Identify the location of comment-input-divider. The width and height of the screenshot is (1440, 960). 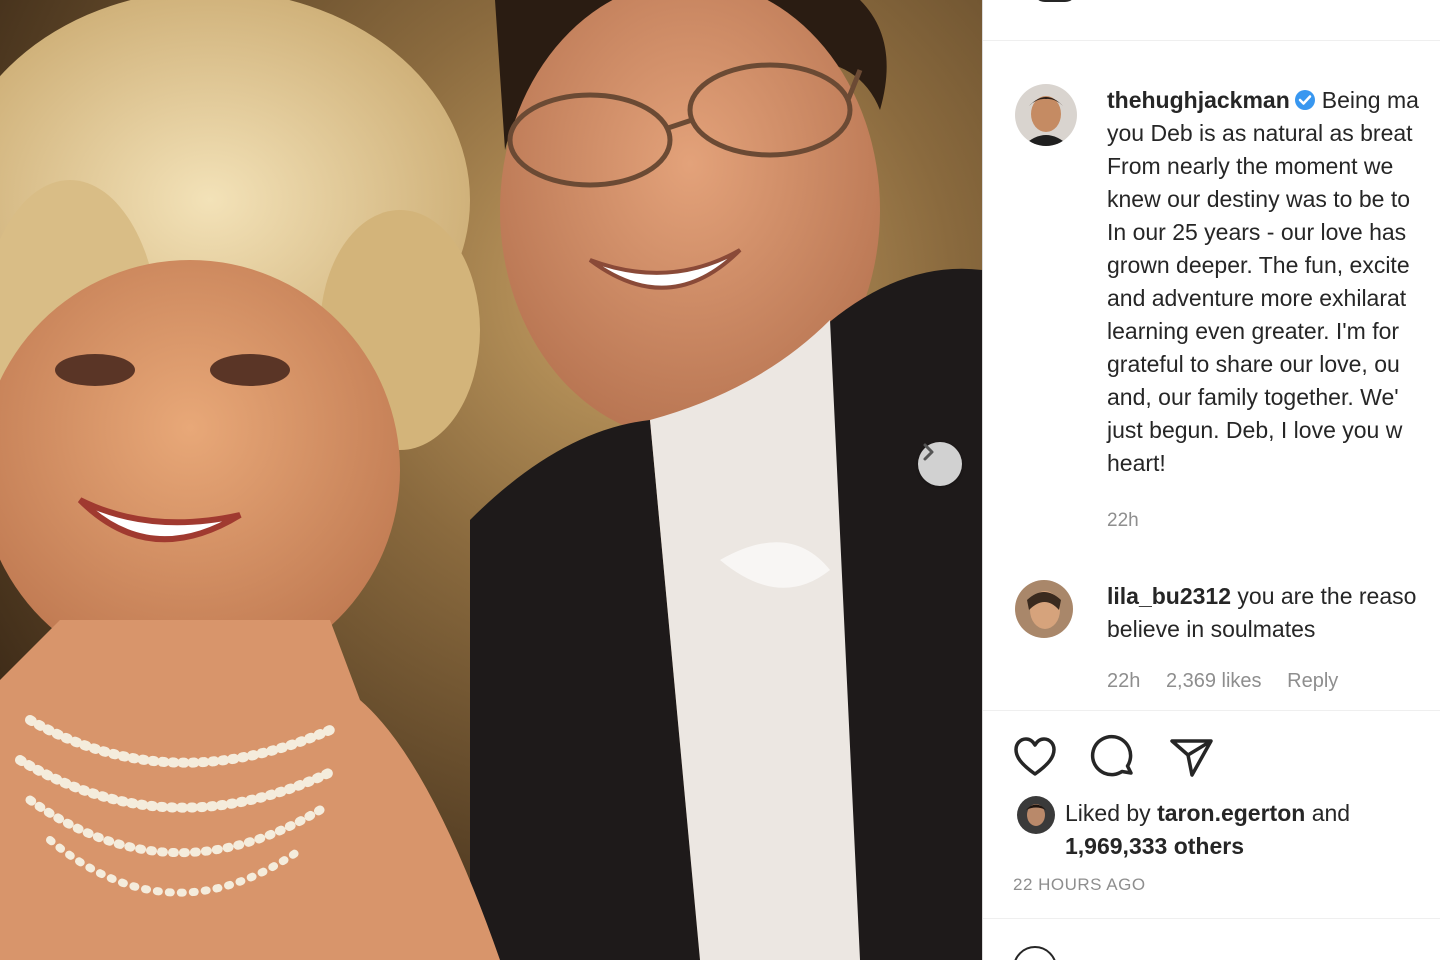
(1211, 918).